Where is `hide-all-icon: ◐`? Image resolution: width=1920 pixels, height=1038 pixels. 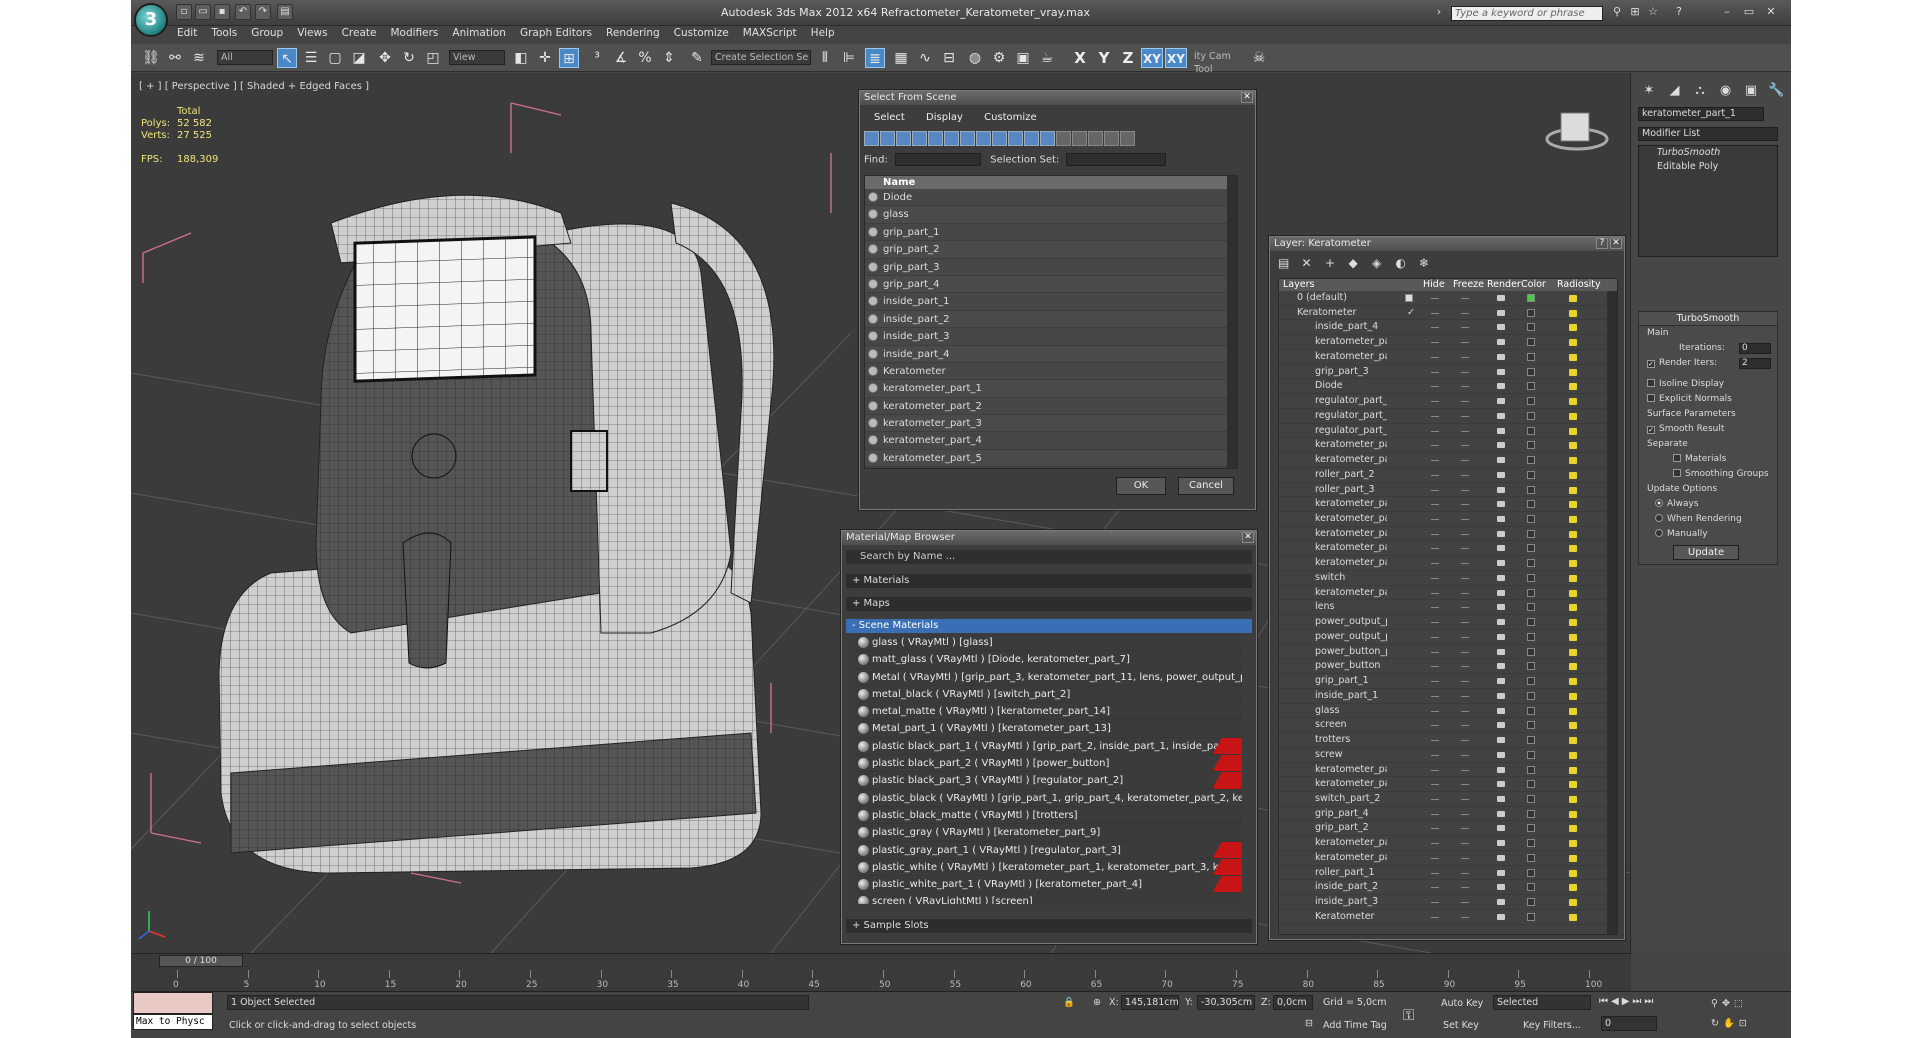 hide-all-icon: ◐ is located at coordinates (1406, 263).